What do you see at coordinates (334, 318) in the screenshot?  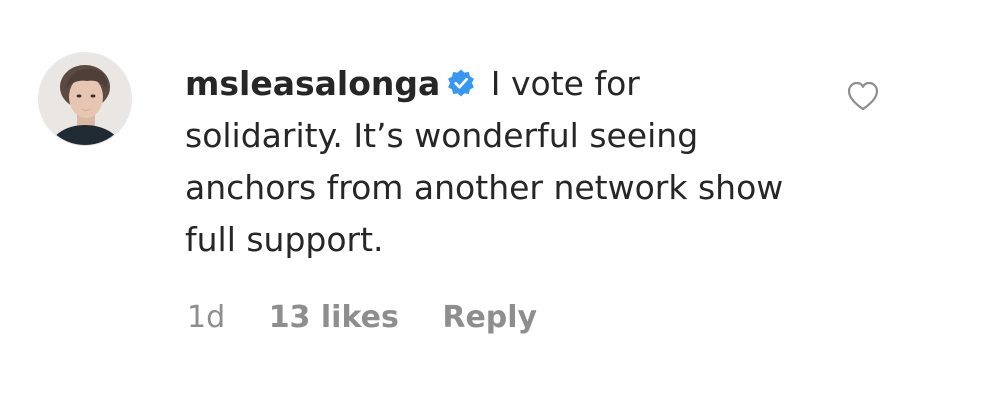 I see `likes-count-button: 13 likes` at bounding box center [334, 318].